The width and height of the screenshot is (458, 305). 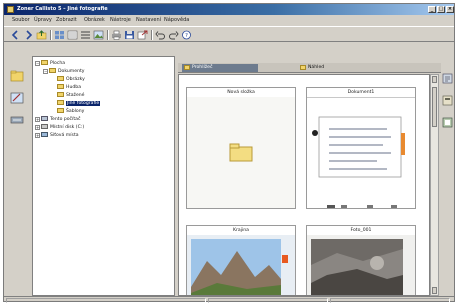 I want to click on view-list-icon, so click(x=85, y=35).